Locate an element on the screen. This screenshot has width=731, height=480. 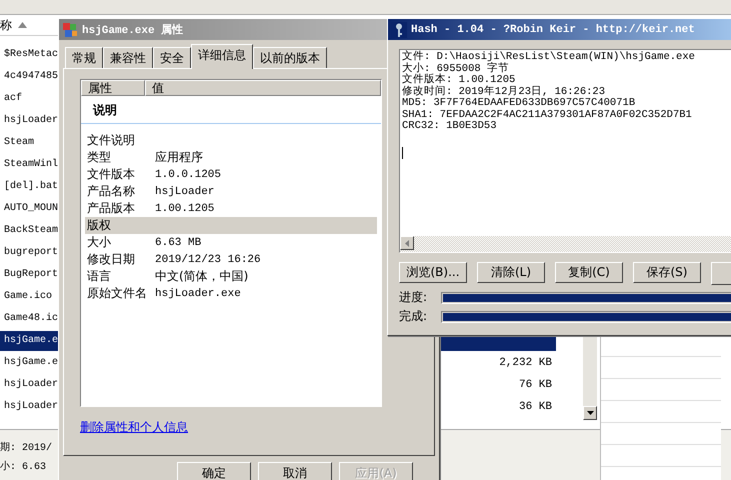
tab: 常规 is located at coordinates (84, 57).